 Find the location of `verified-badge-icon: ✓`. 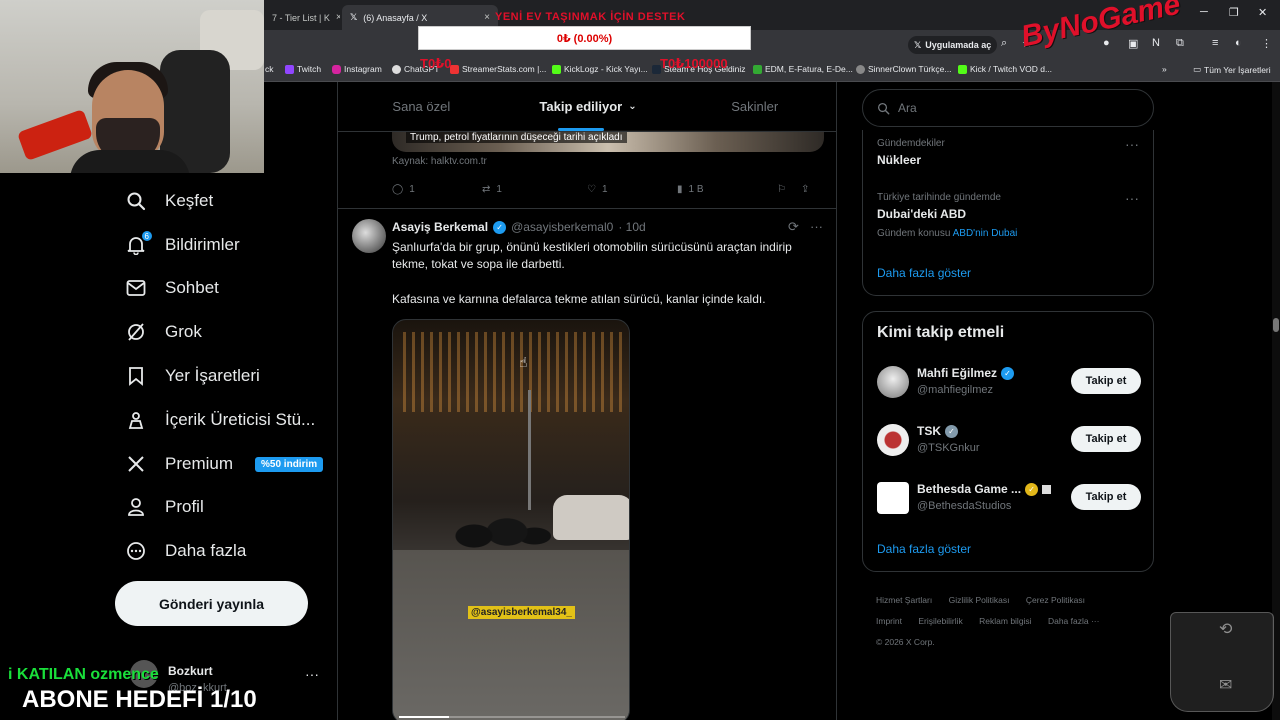

verified-badge-icon: ✓ is located at coordinates (1032, 489).